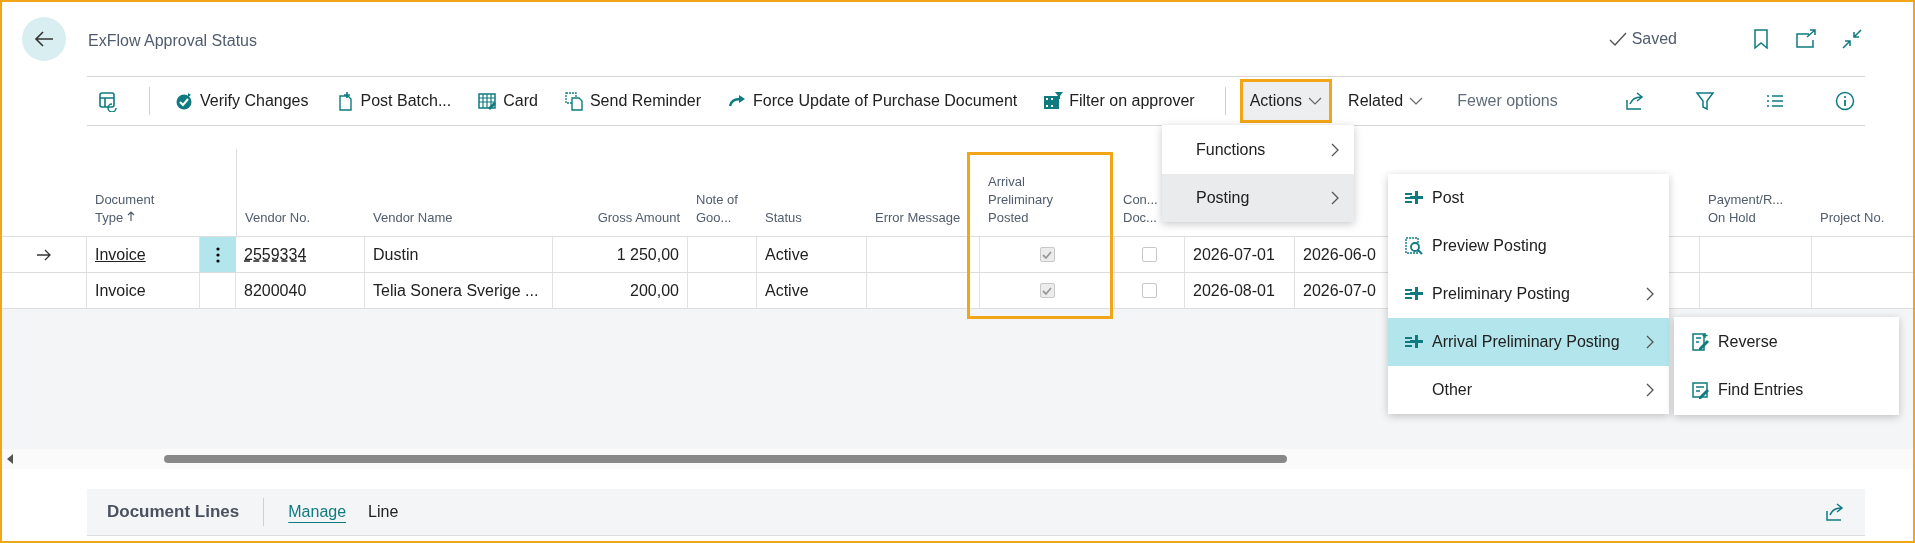 This screenshot has width=1915, height=543. I want to click on menu-item: Posting, so click(1258, 198).